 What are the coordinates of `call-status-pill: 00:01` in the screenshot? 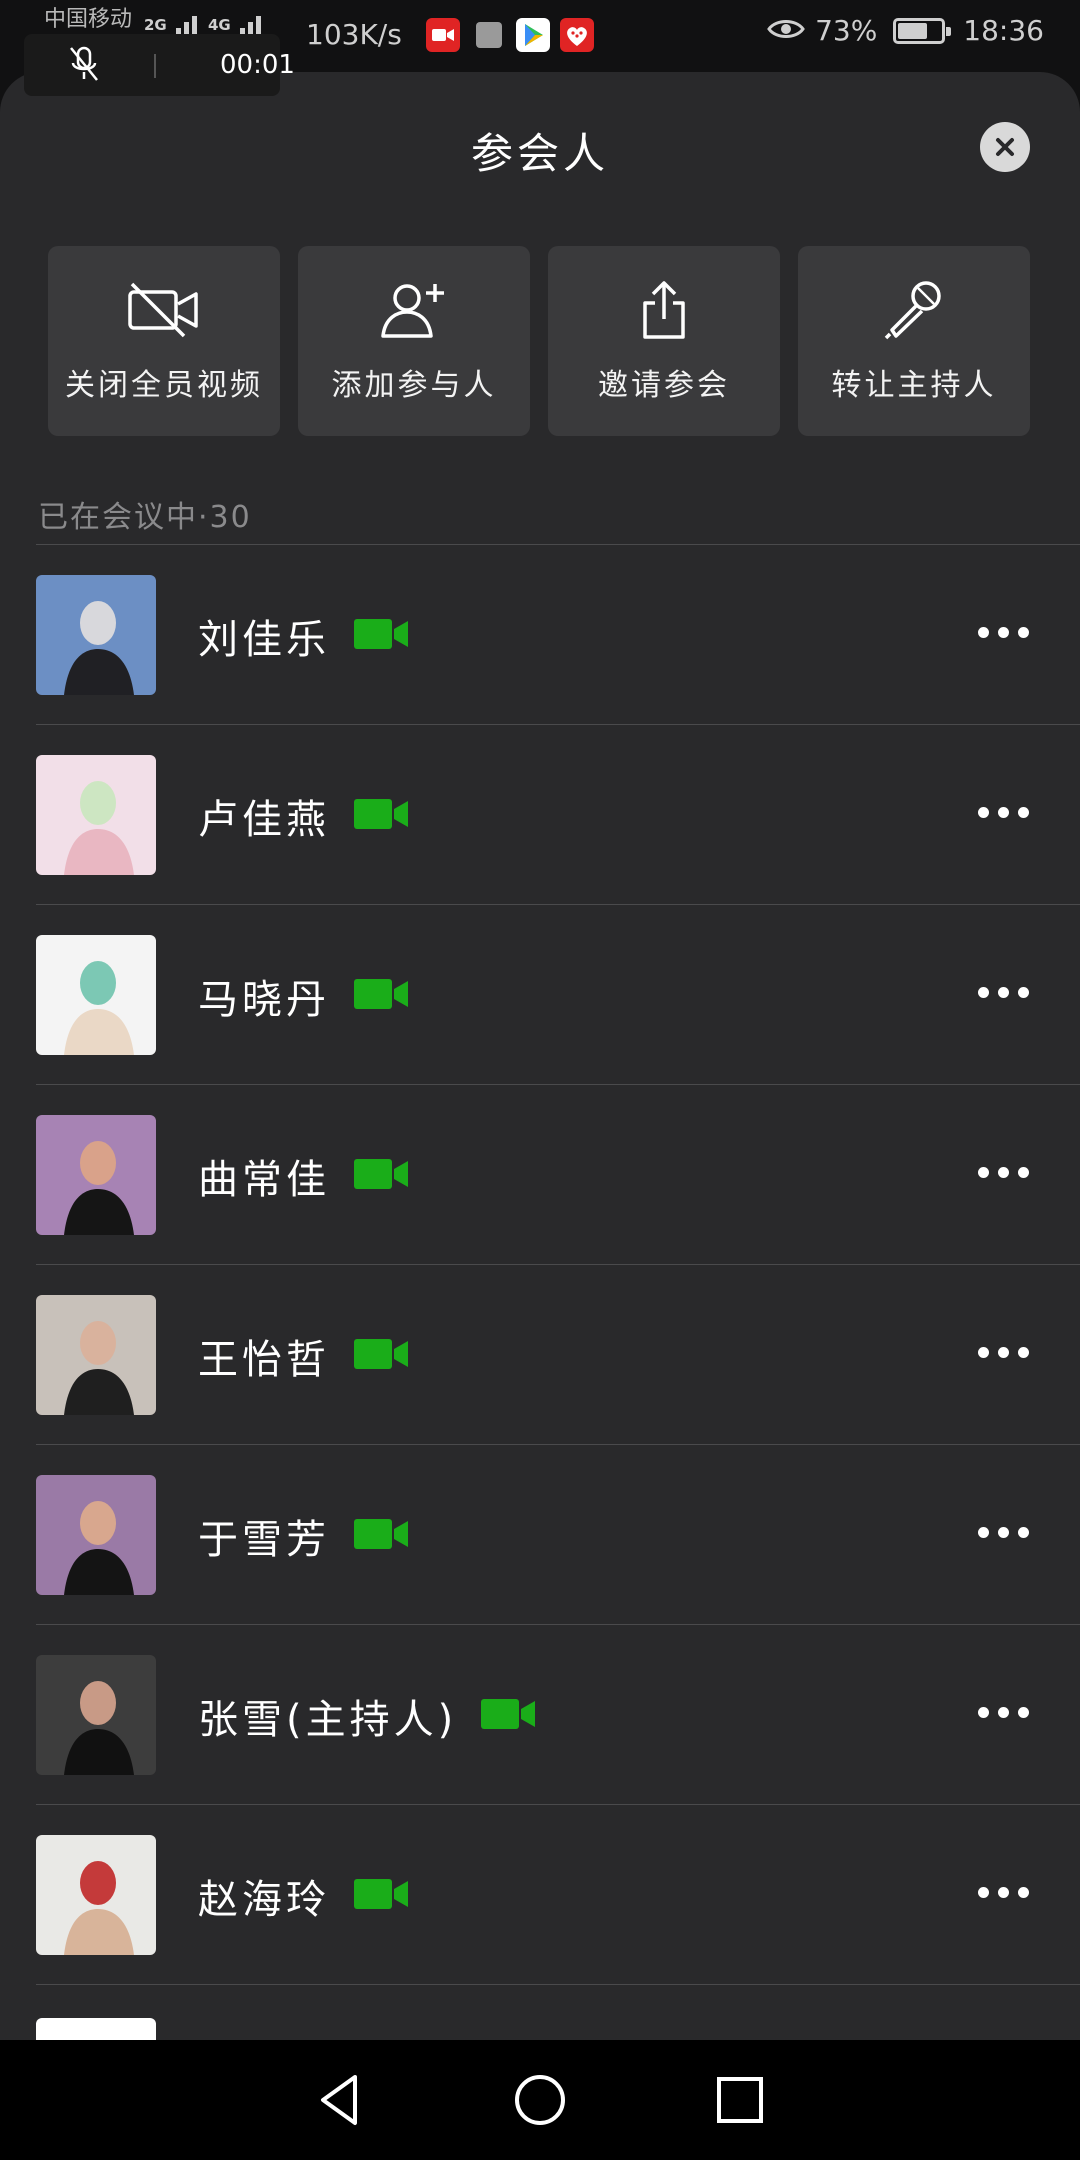 It's located at (159, 65).